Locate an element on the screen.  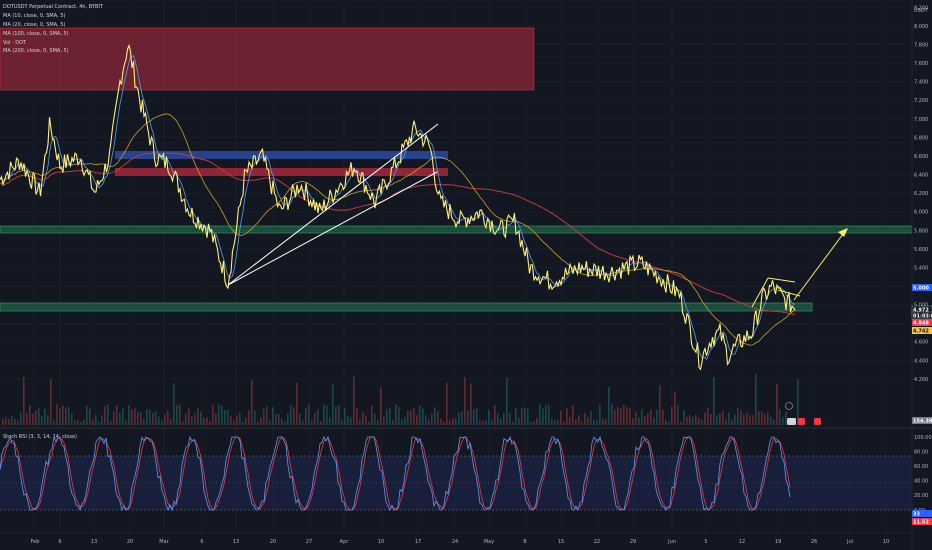
supply-zone-top is located at coordinates (267, 59).